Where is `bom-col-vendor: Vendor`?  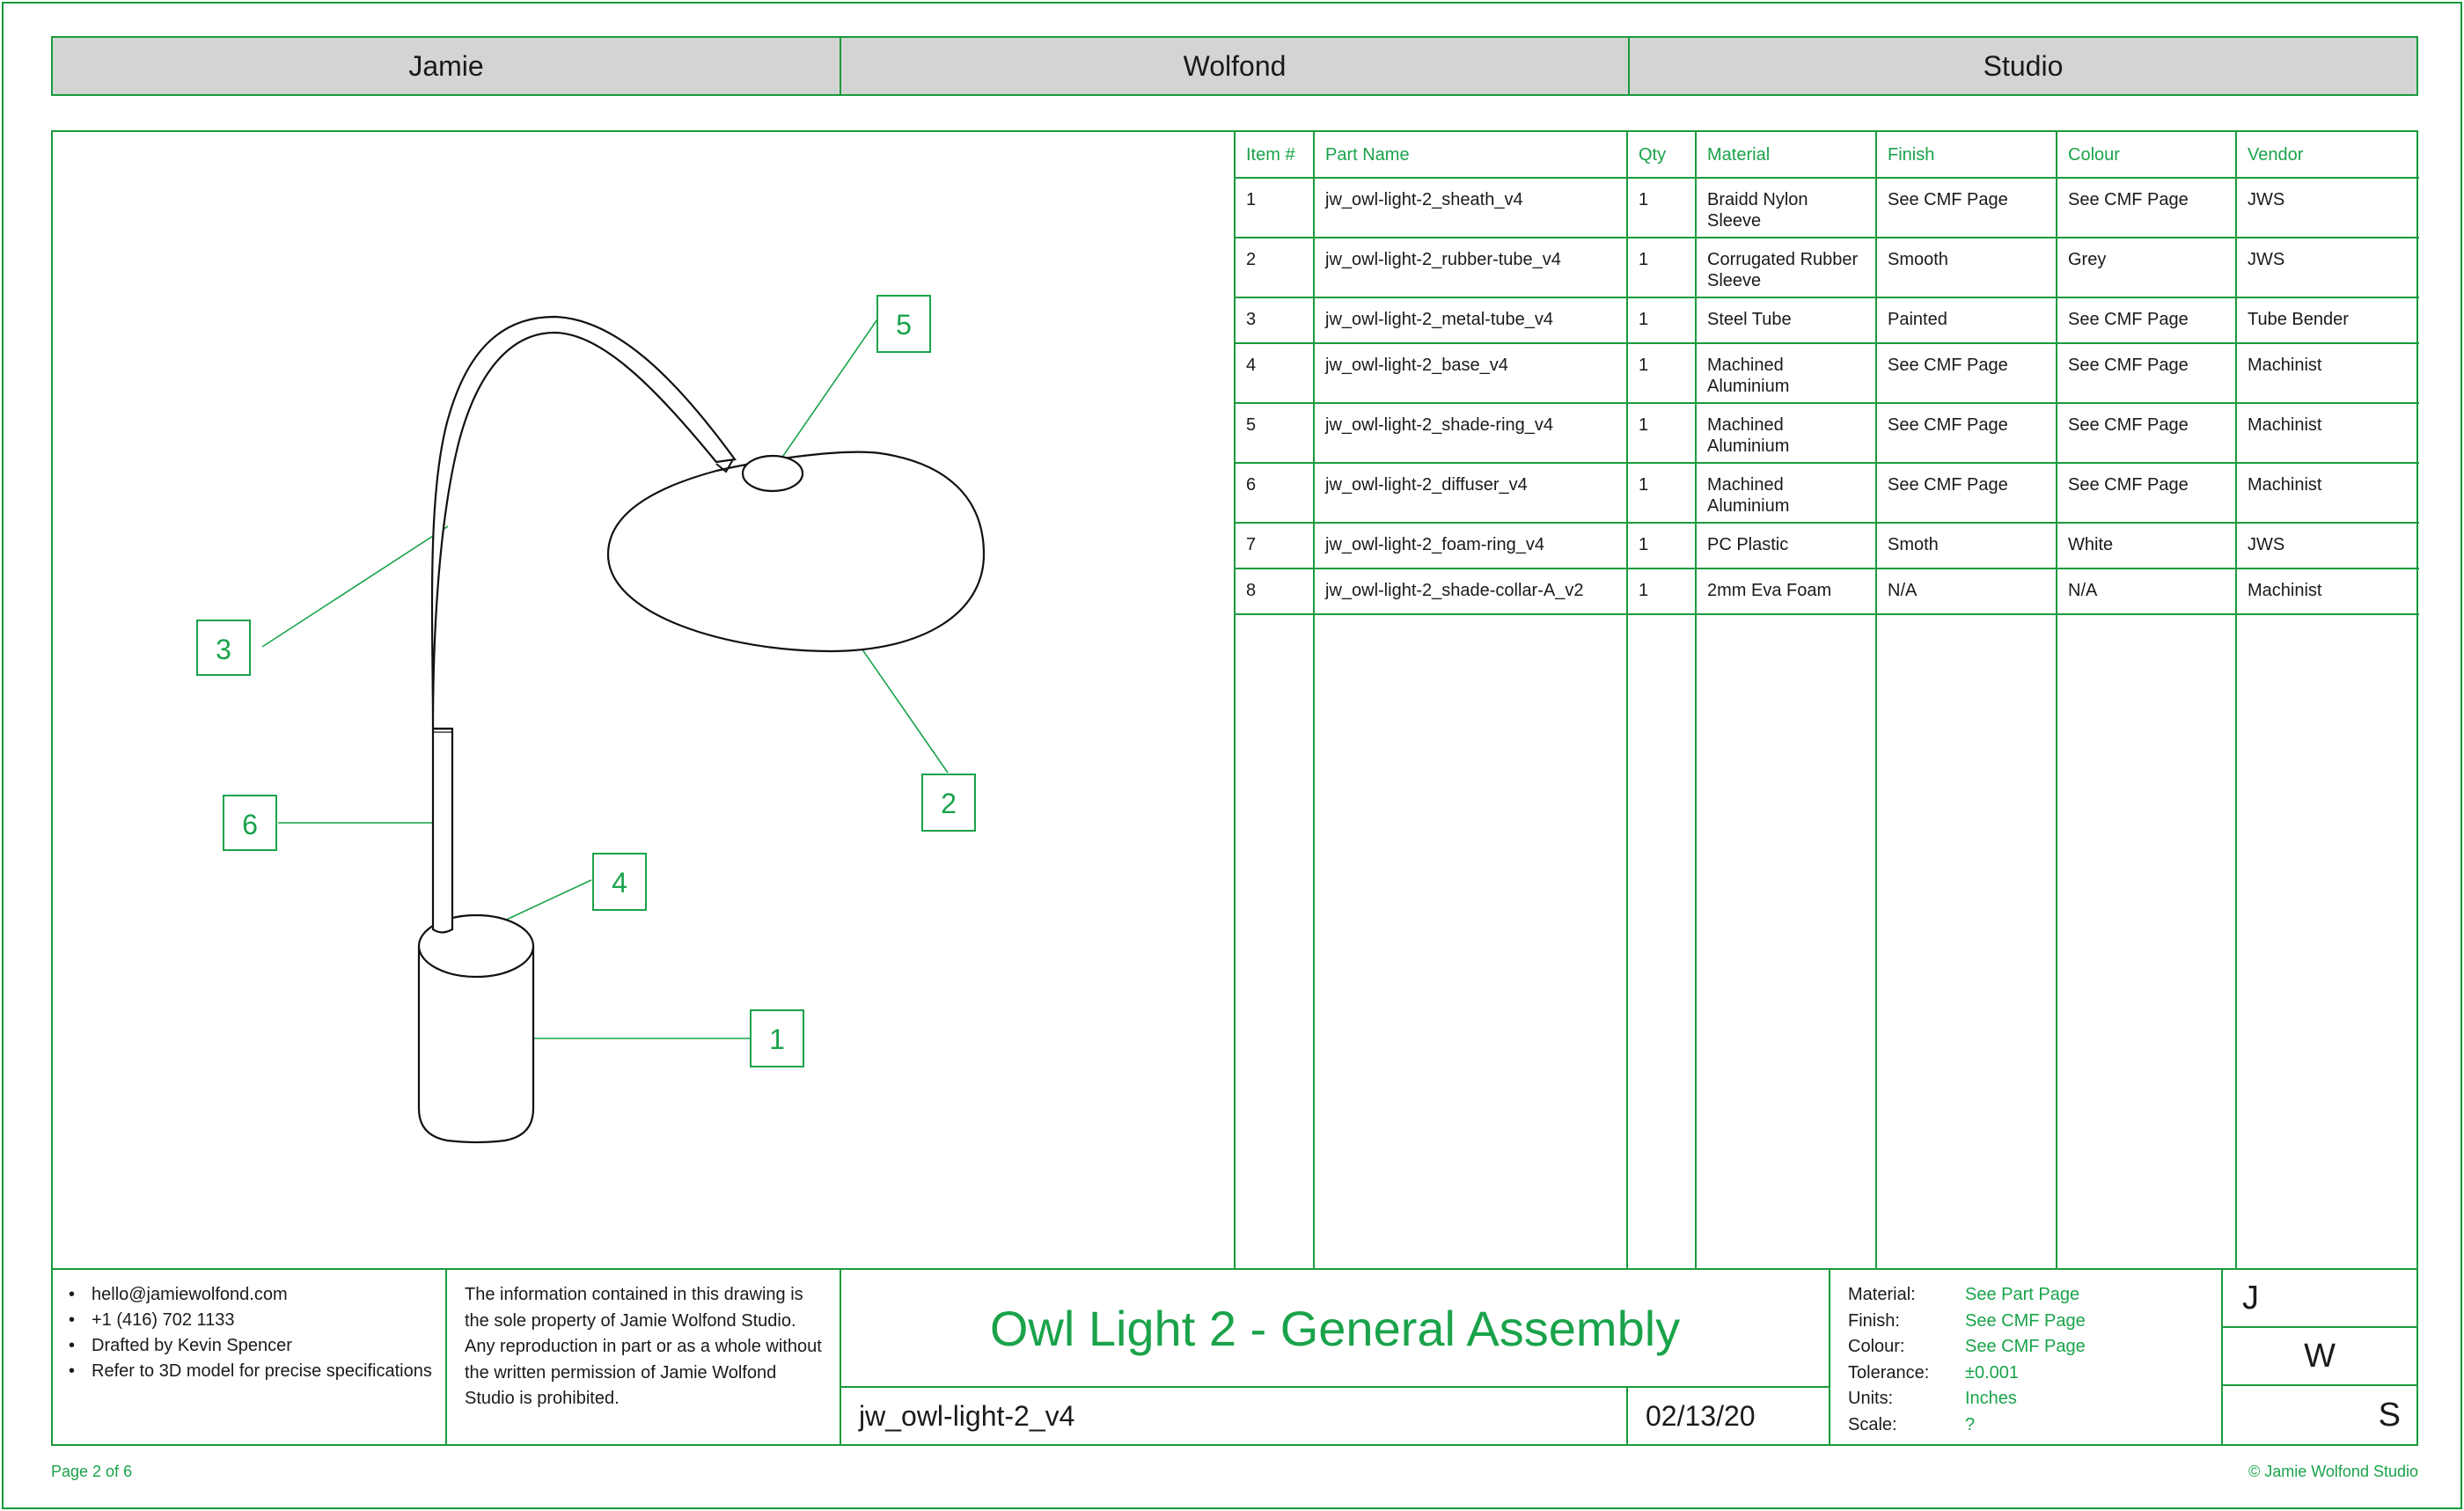
bom-col-vendor: Vendor is located at coordinates (2327, 155).